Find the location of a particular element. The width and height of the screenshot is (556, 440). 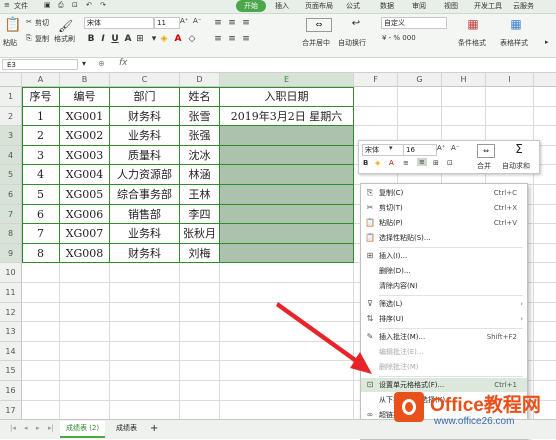

watermark-url: www.office26.com is located at coordinates (474, 421).